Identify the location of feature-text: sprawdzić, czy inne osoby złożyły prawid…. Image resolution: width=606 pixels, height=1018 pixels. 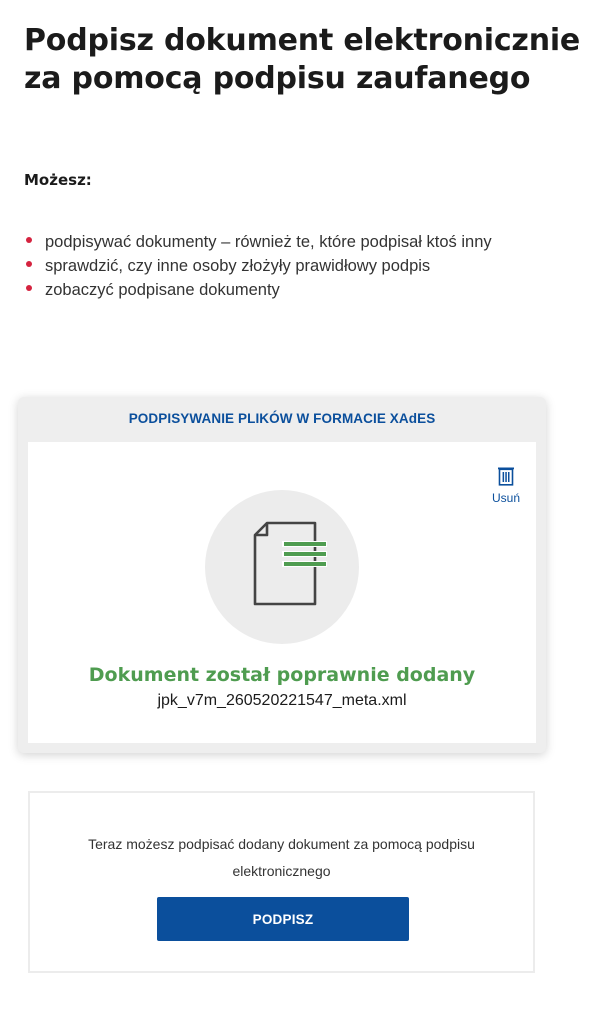
(238, 266).